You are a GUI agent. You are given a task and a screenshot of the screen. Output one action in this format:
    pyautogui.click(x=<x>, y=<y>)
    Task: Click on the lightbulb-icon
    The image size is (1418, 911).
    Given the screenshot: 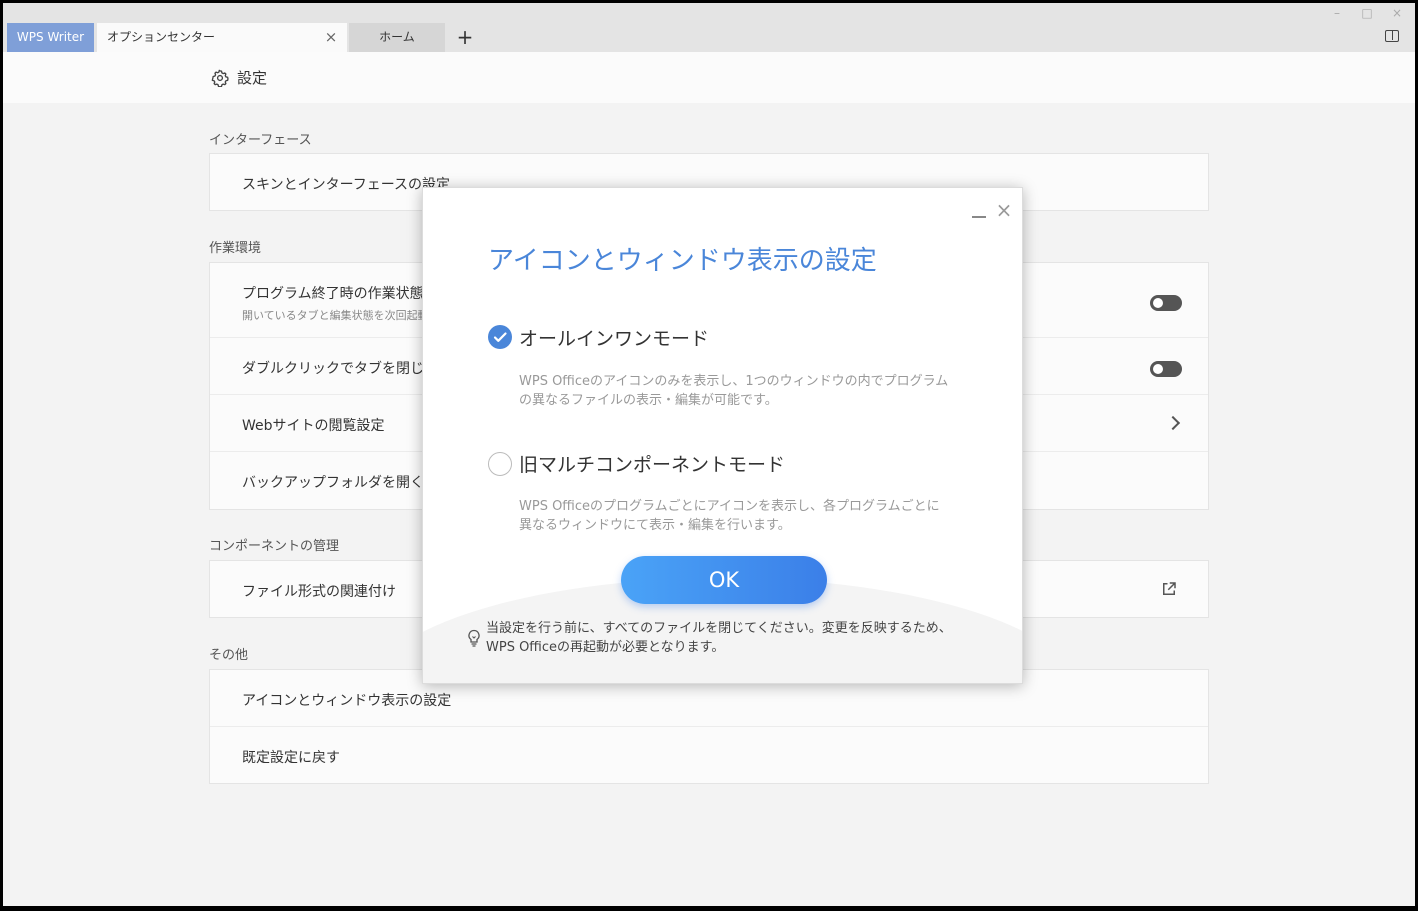 What is the action you would take?
    pyautogui.click(x=474, y=638)
    